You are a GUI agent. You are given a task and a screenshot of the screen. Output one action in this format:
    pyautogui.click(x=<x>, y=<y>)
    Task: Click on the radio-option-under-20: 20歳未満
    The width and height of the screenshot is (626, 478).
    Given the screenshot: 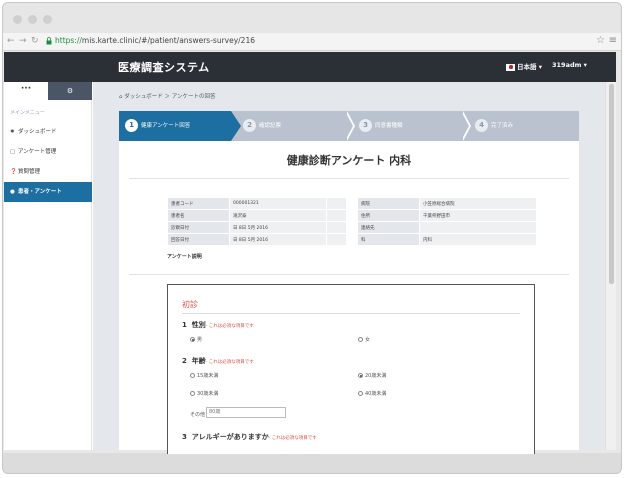 What is the action you would take?
    pyautogui.click(x=372, y=375)
    